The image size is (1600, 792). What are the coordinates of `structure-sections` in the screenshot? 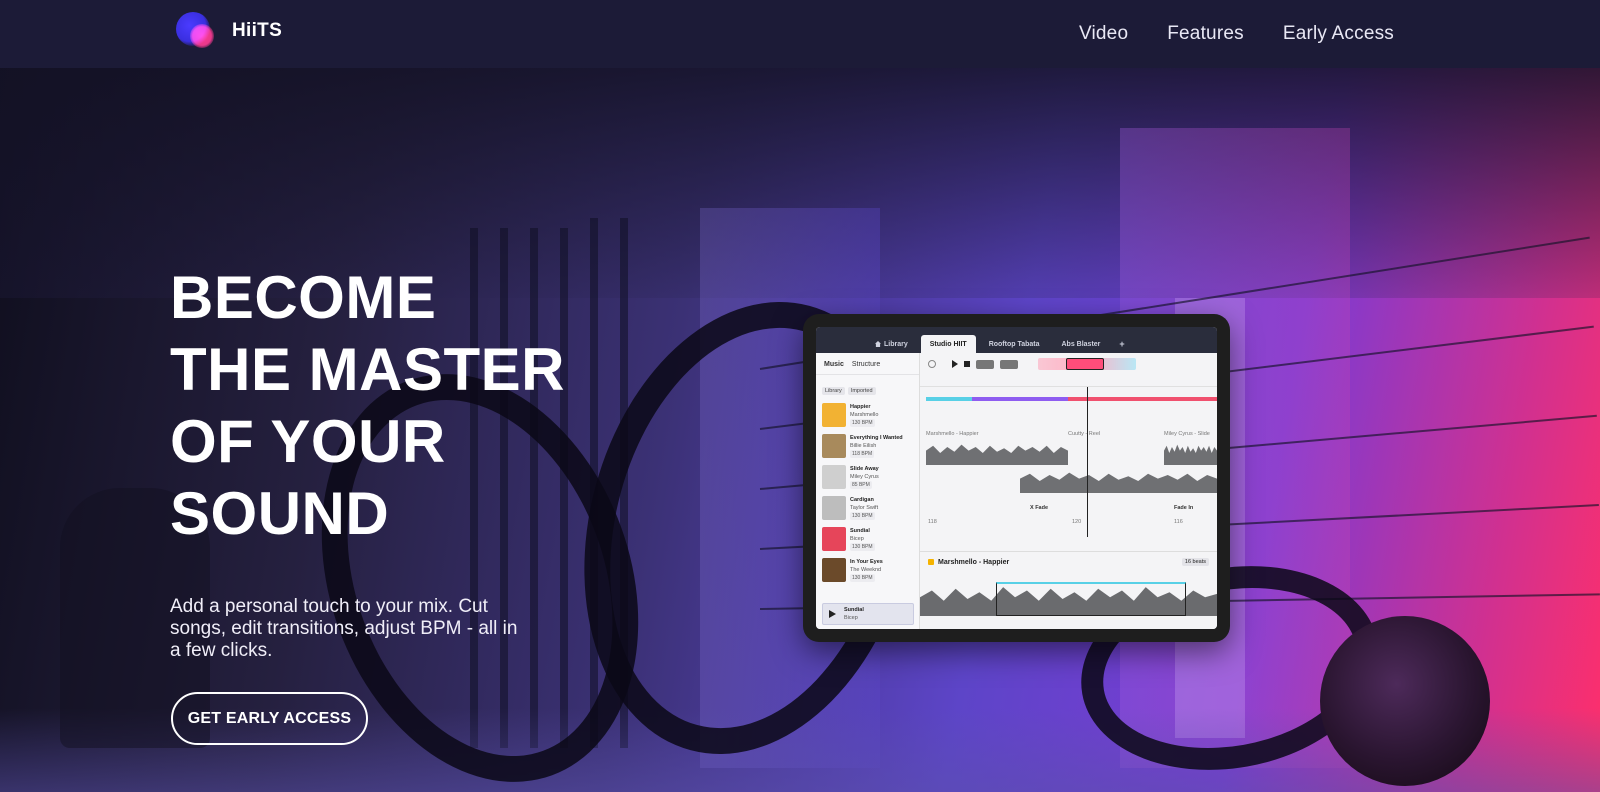 It's located at (1068, 397).